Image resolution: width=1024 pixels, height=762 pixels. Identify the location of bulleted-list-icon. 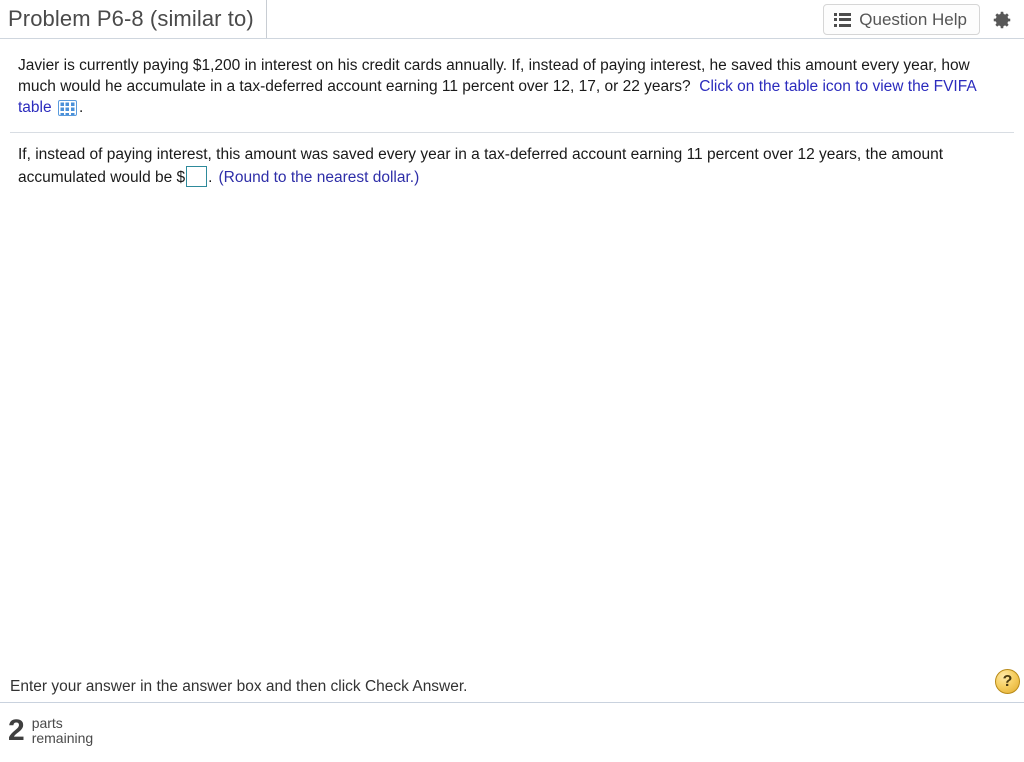
(843, 19).